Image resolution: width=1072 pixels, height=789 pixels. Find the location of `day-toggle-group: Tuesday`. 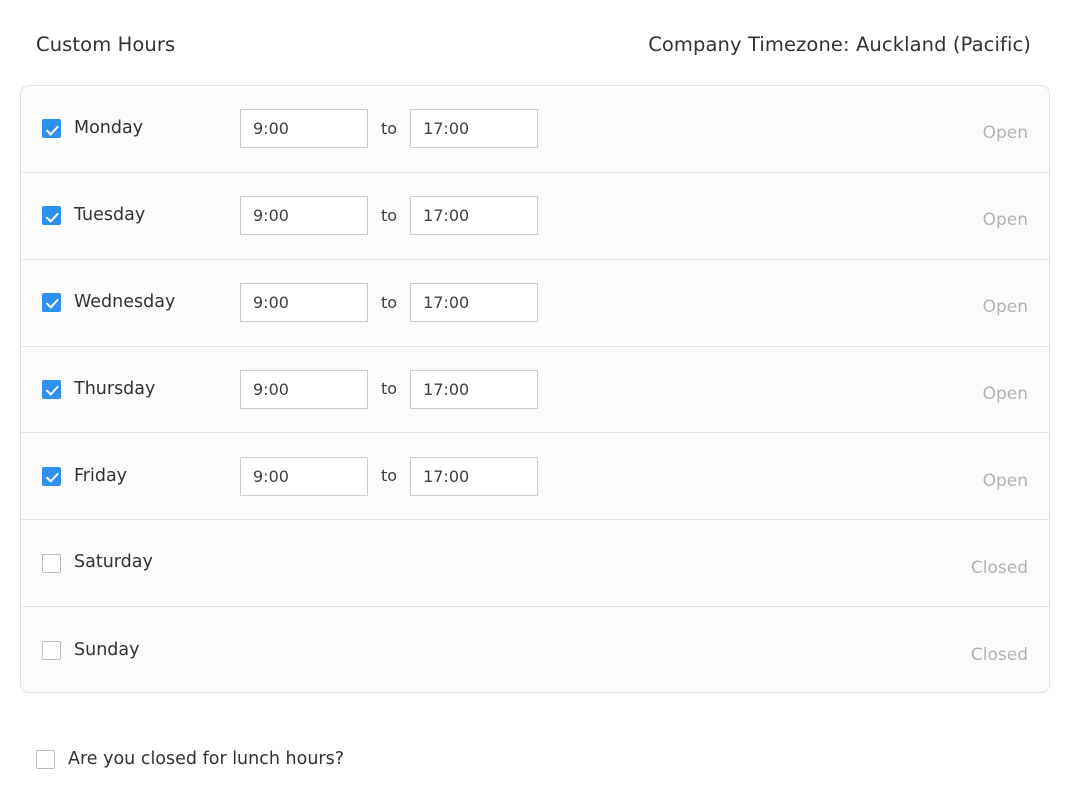

day-toggle-group: Tuesday is located at coordinates (141, 215).